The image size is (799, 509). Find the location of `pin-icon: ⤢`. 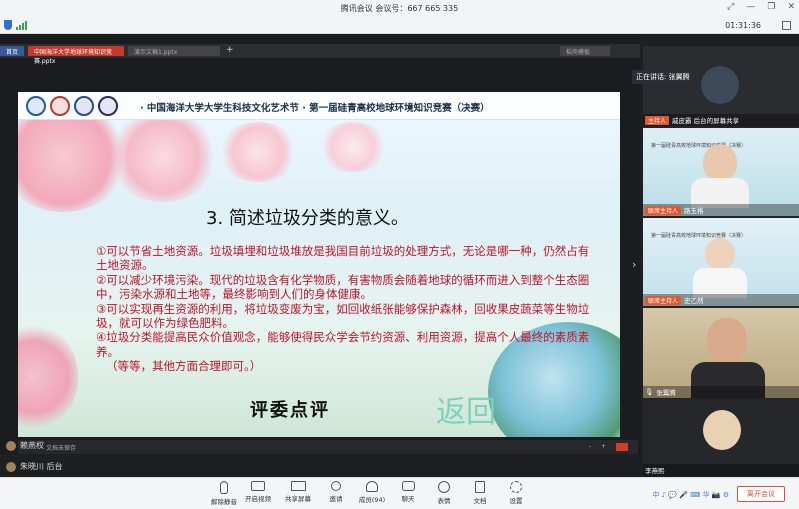

pin-icon: ⤢ is located at coordinates (730, 7).